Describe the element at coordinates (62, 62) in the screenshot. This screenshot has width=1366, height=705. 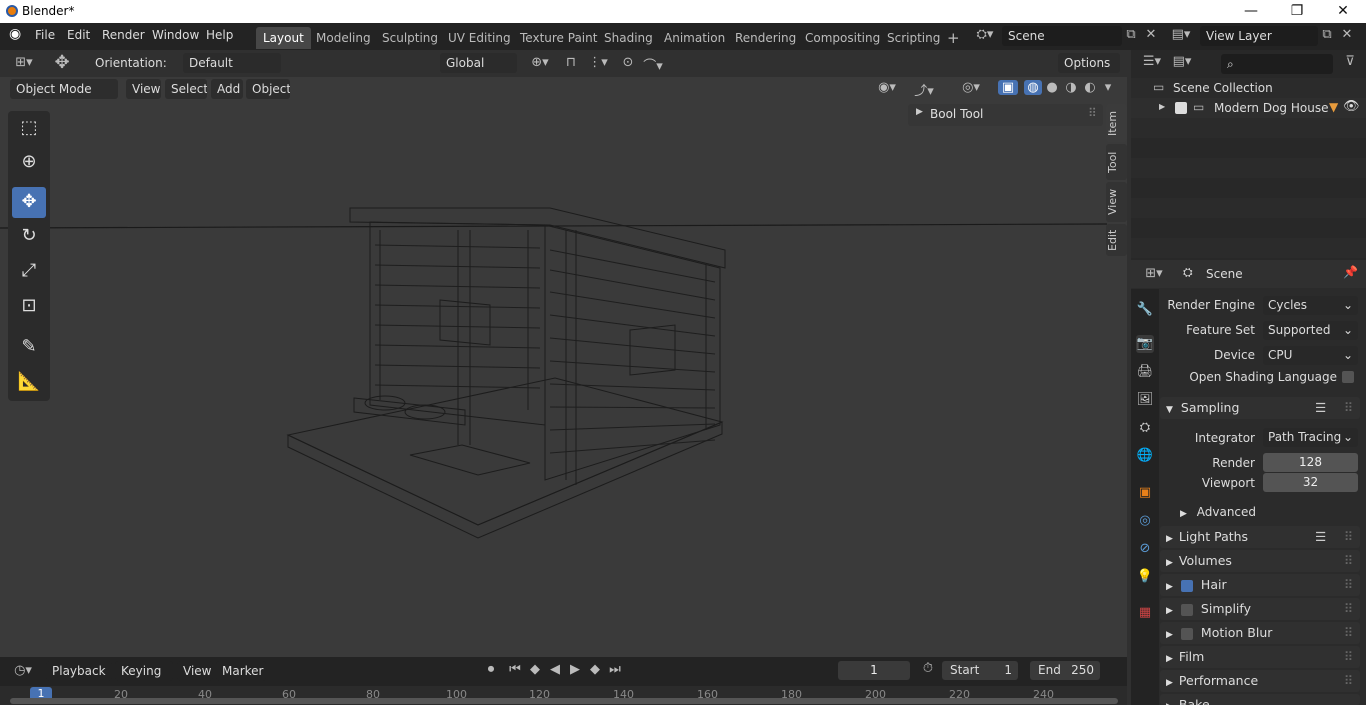
I see `move-gizmo-icon: ✥` at that location.